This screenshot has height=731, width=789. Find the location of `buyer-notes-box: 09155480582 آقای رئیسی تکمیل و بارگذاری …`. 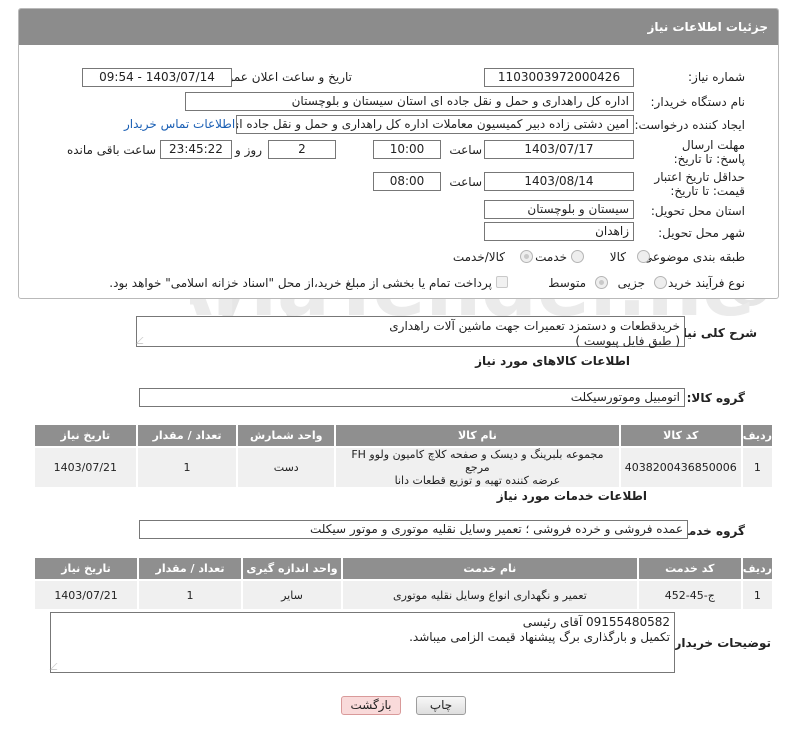

buyer-notes-box: 09155480582 آقای رئیسی تکمیل و بارگذاری … is located at coordinates (362, 642).